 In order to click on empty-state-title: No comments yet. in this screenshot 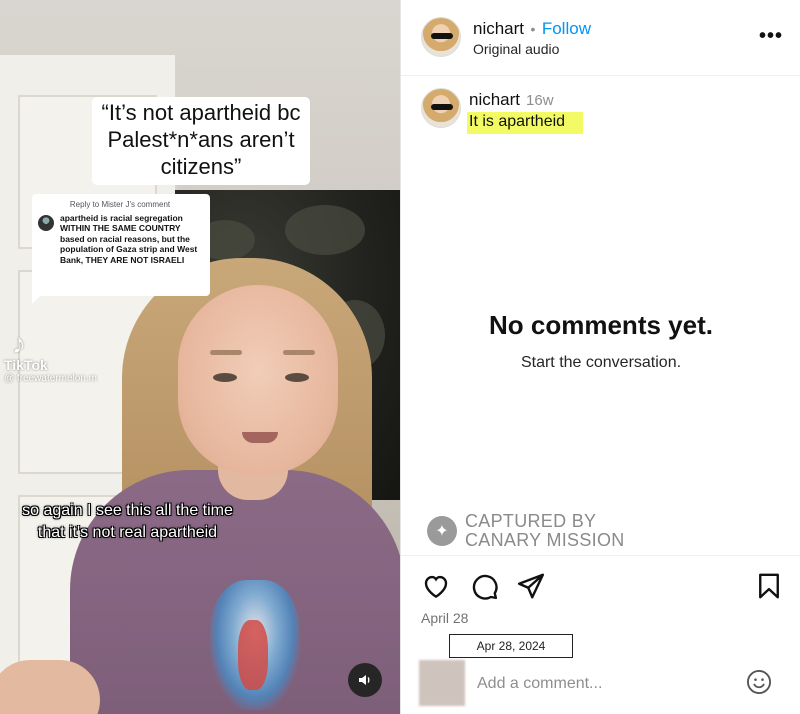, I will do `click(601, 325)`.